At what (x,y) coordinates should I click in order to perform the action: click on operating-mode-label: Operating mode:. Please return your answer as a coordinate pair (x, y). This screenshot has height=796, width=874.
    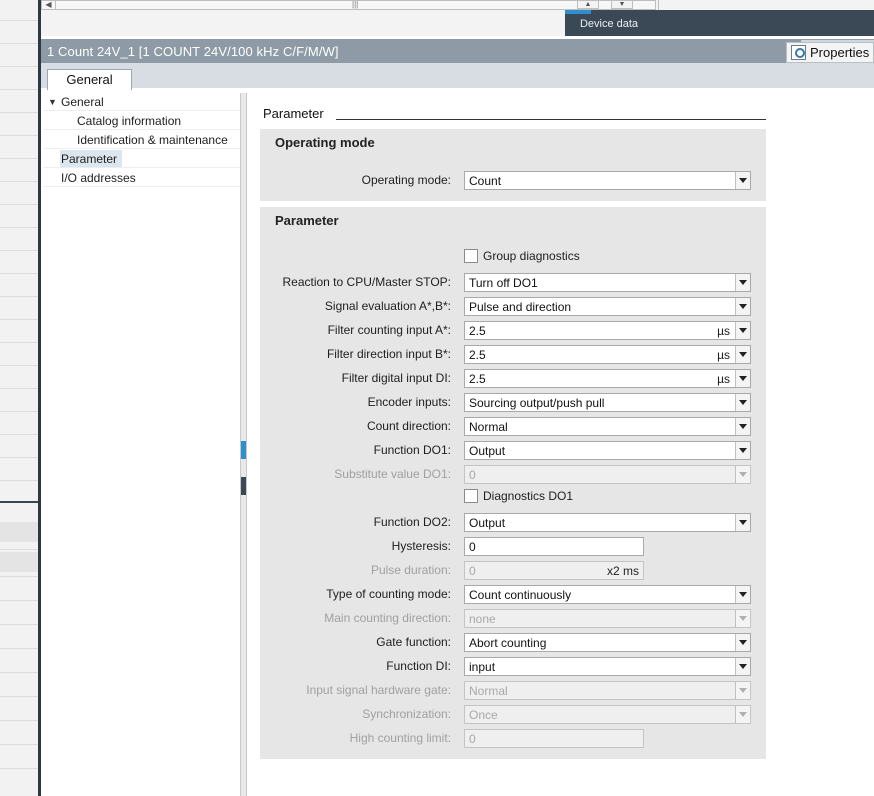
    Looking at the image, I should click on (406, 180).